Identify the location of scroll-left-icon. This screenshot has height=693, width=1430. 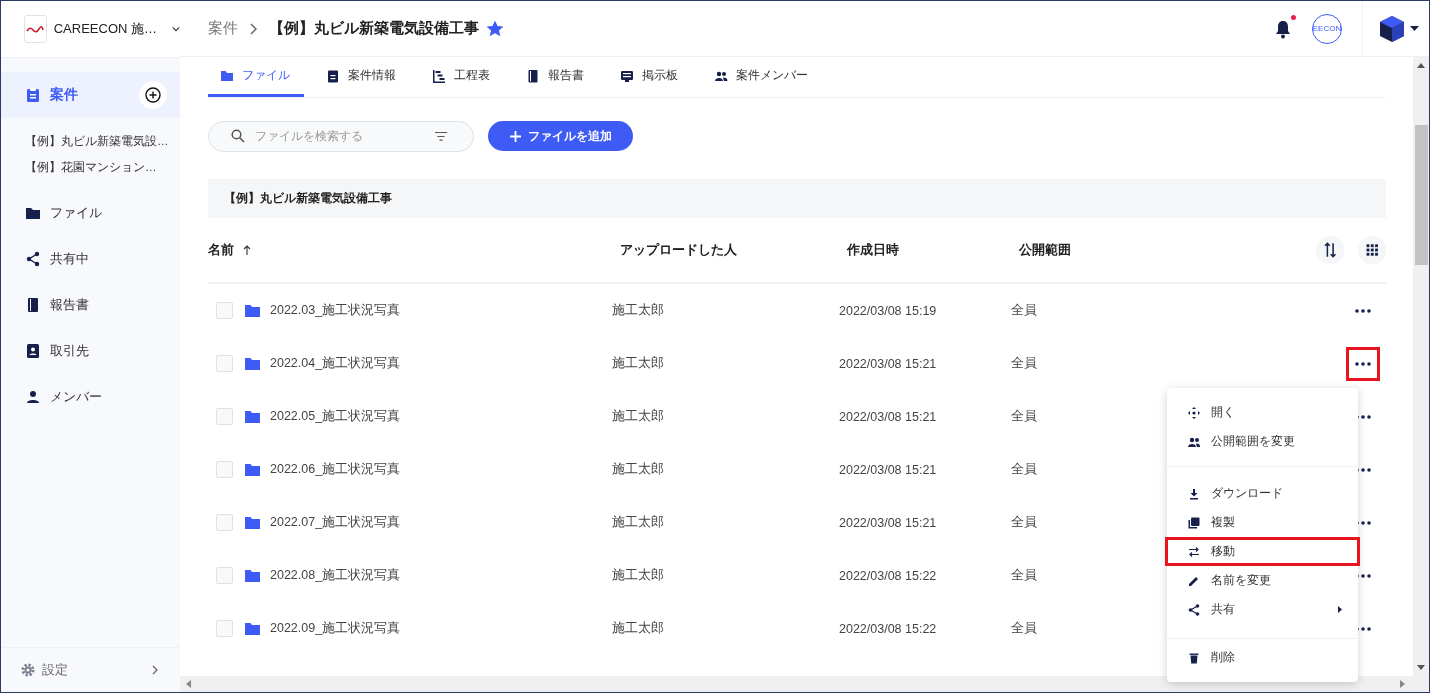
(188, 684).